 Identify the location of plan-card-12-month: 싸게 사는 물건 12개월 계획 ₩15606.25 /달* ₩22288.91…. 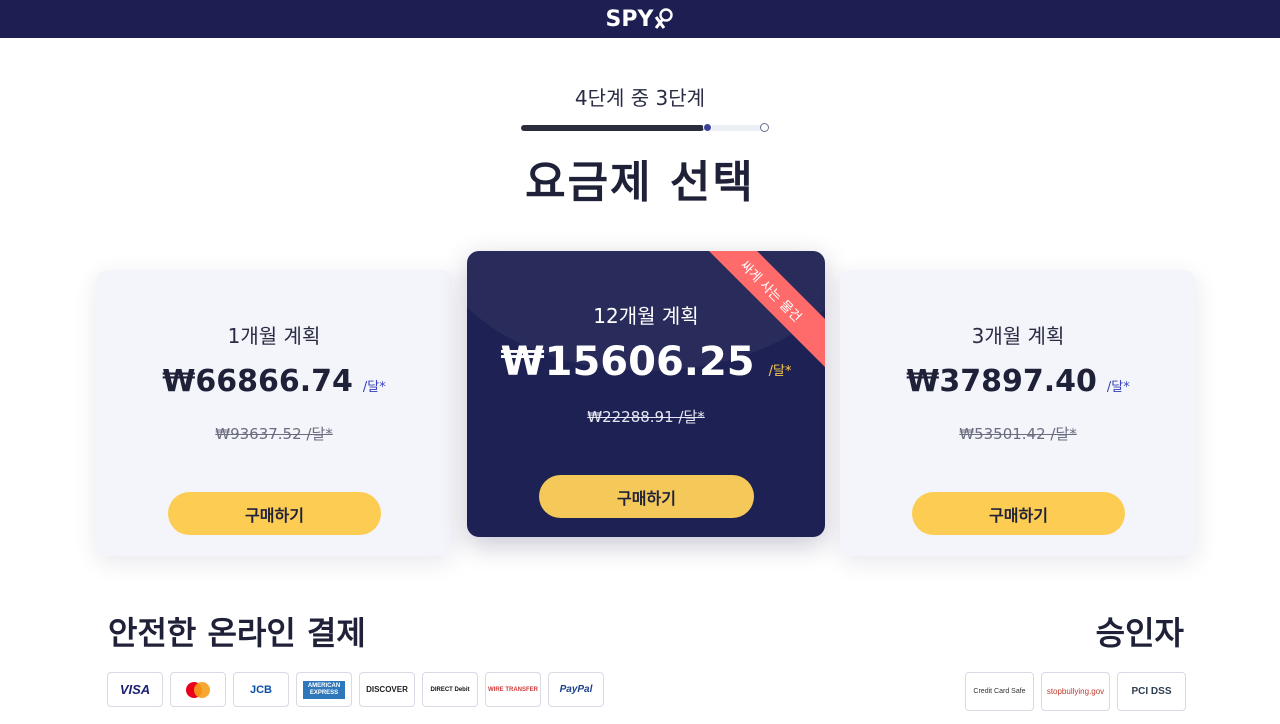
(646, 394).